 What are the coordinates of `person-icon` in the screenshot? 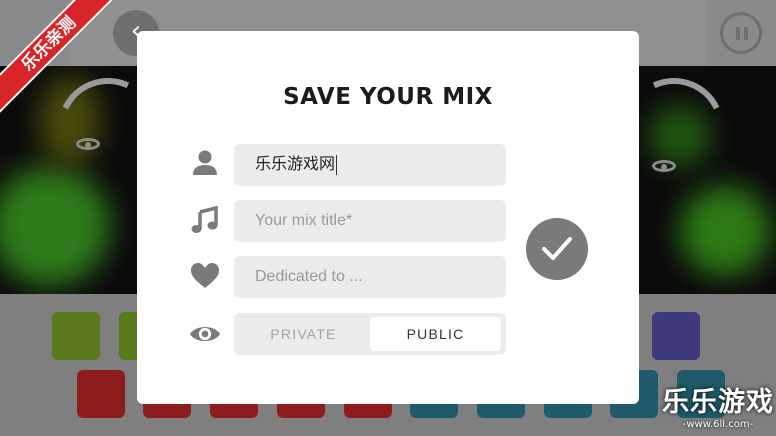 It's located at (205, 162).